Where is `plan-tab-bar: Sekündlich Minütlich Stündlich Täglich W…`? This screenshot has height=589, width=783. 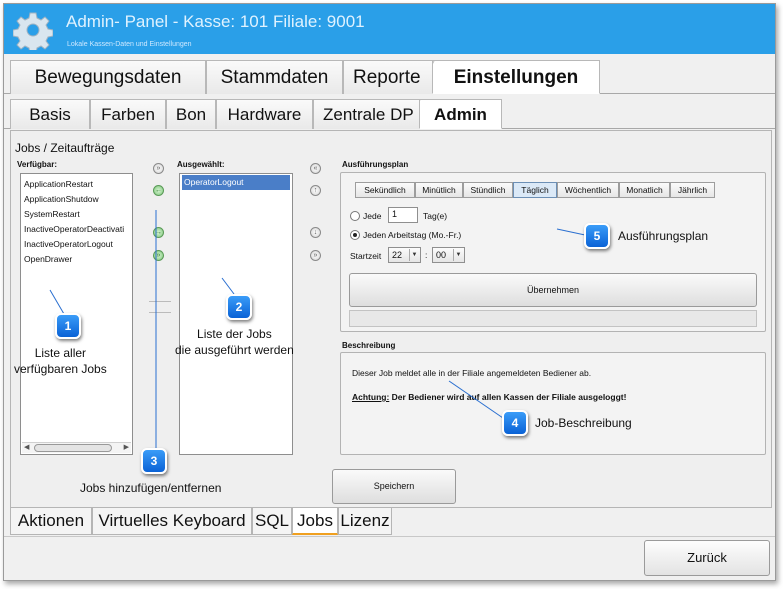
plan-tab-bar: Sekündlich Minütlich Stündlich Täglich W… is located at coordinates (555, 191).